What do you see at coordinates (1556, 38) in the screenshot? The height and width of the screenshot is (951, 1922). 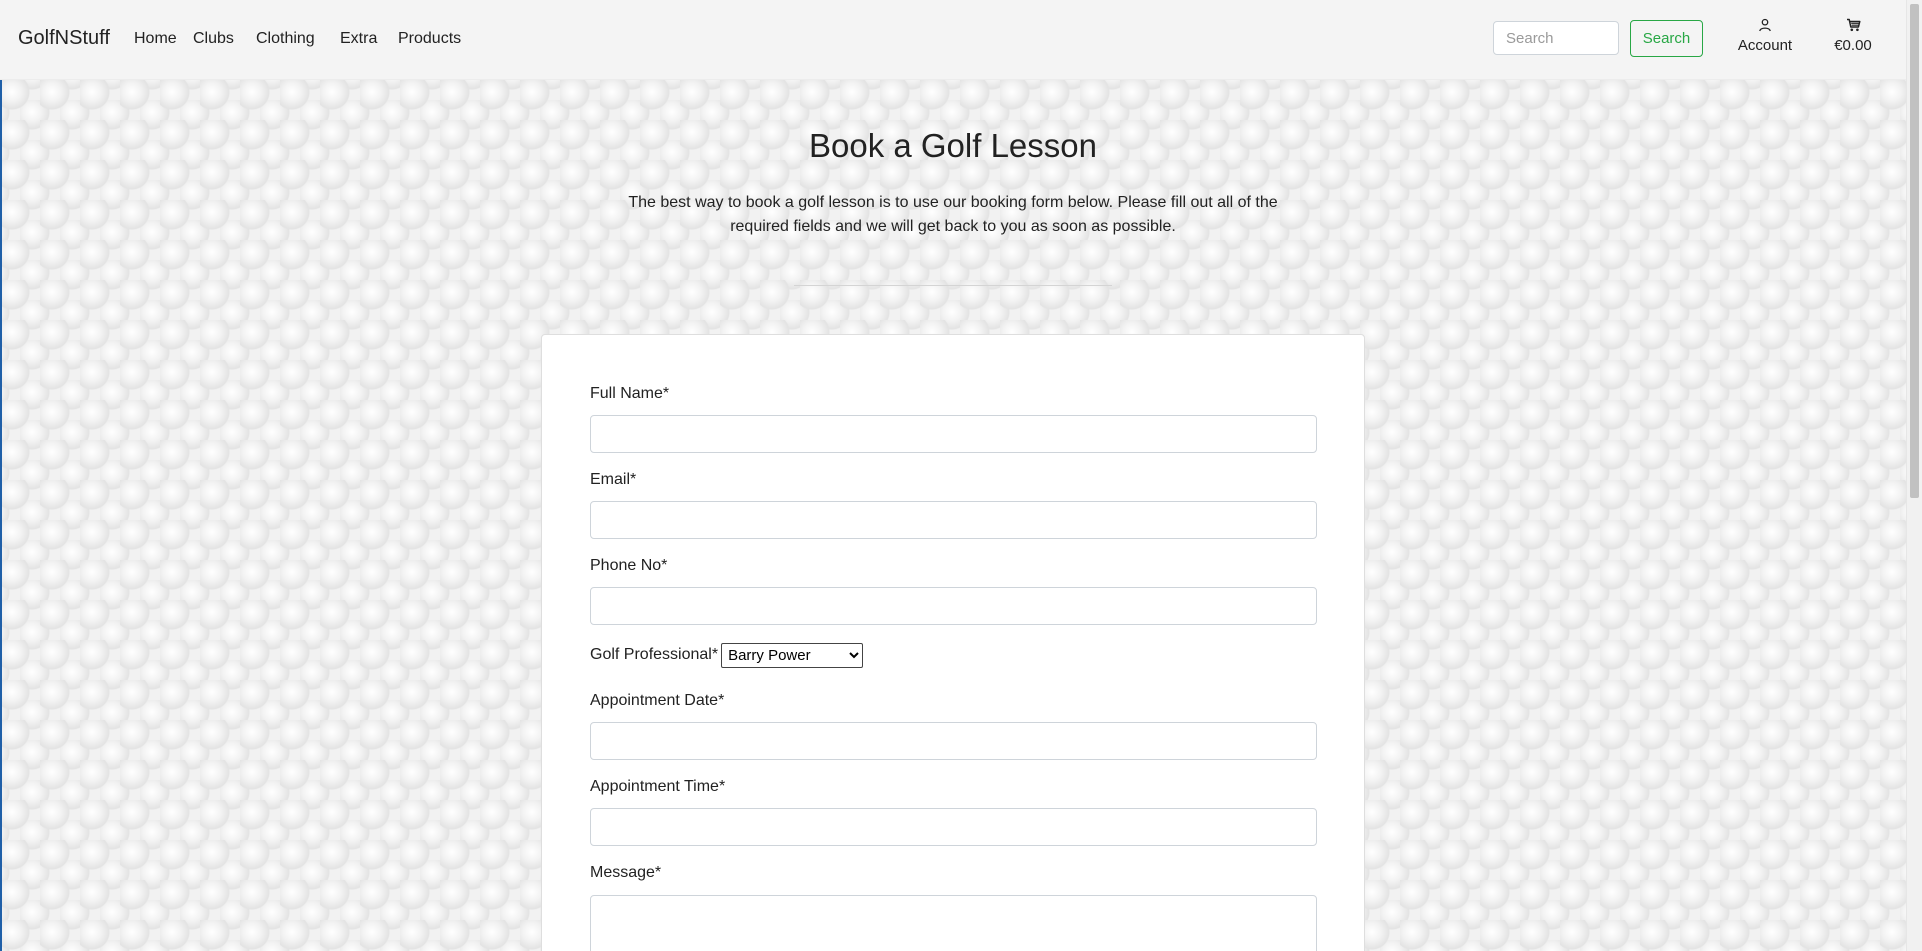 I see `search-input` at bounding box center [1556, 38].